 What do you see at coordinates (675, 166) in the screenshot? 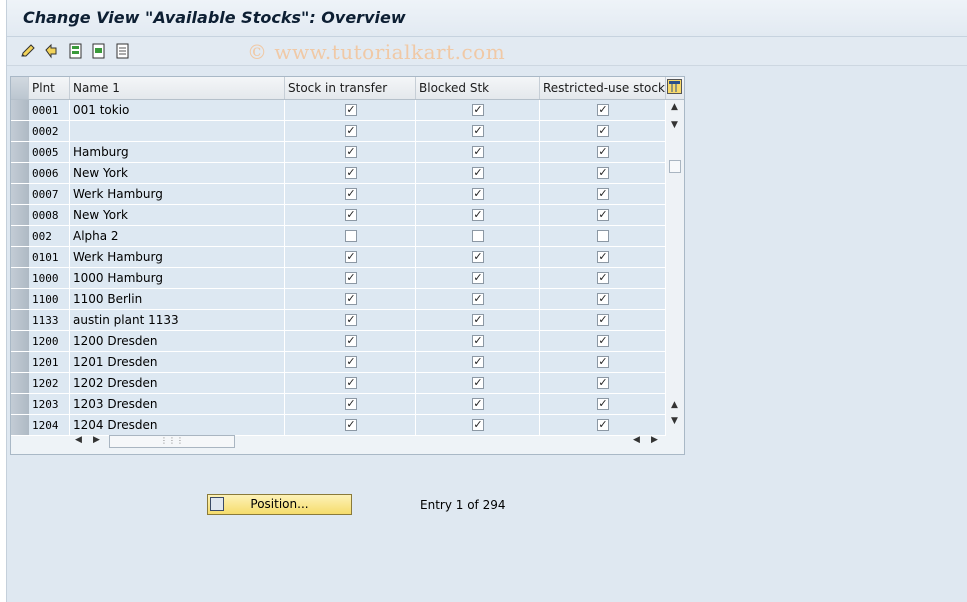
I see `vertical-scroll-thumb` at bounding box center [675, 166].